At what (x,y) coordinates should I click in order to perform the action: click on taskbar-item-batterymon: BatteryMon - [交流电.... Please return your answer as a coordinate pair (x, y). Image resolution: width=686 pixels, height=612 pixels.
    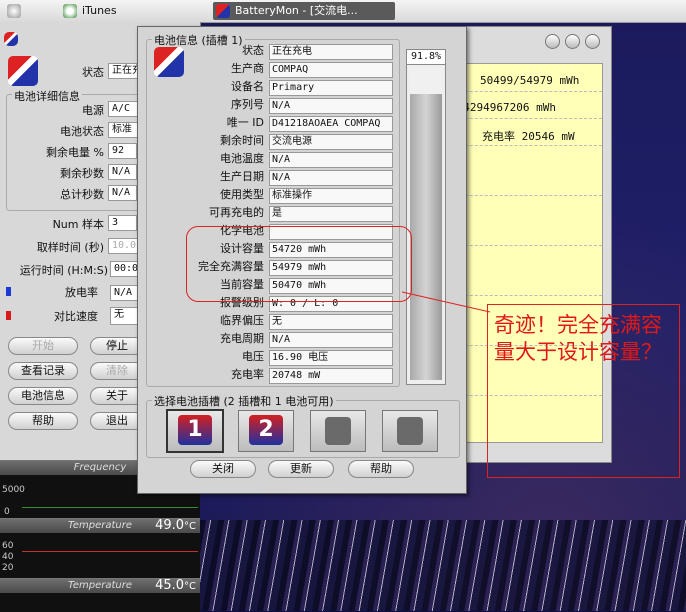
    Looking at the image, I should click on (304, 11).